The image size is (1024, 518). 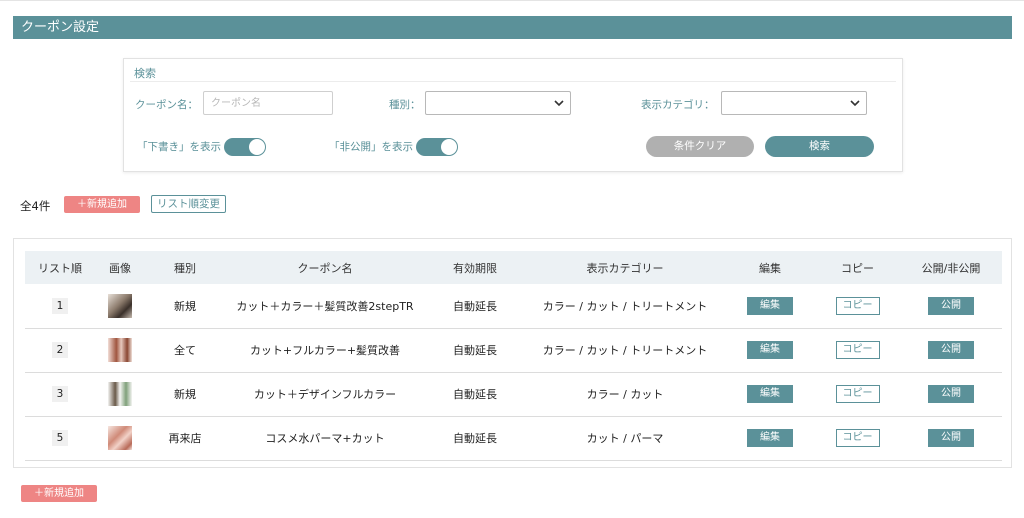 I want to click on row-category: カラー / カット, so click(x=625, y=394).